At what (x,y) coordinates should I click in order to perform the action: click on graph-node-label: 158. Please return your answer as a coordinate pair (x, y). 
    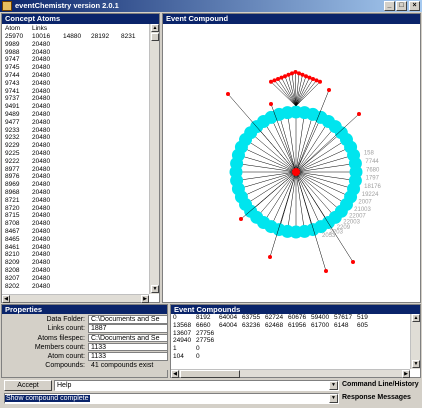
    Looking at the image, I should click on (369, 154).